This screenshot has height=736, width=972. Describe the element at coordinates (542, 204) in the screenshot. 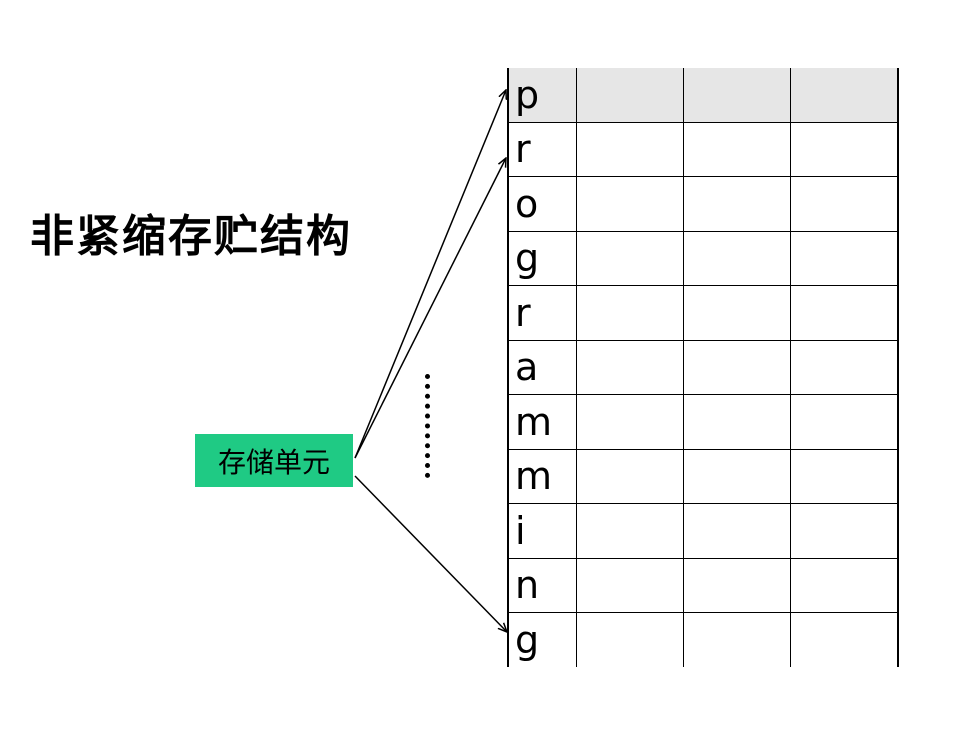

I see `letter-cell: o` at that location.